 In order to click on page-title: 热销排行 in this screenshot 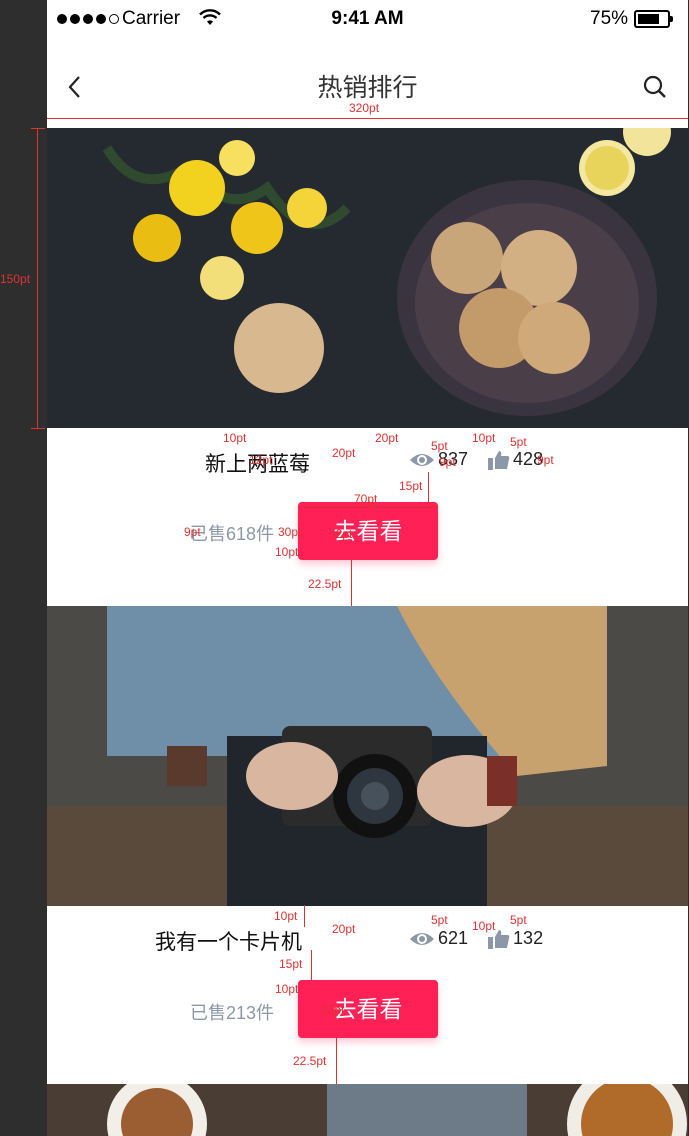, I will do `click(367, 88)`.